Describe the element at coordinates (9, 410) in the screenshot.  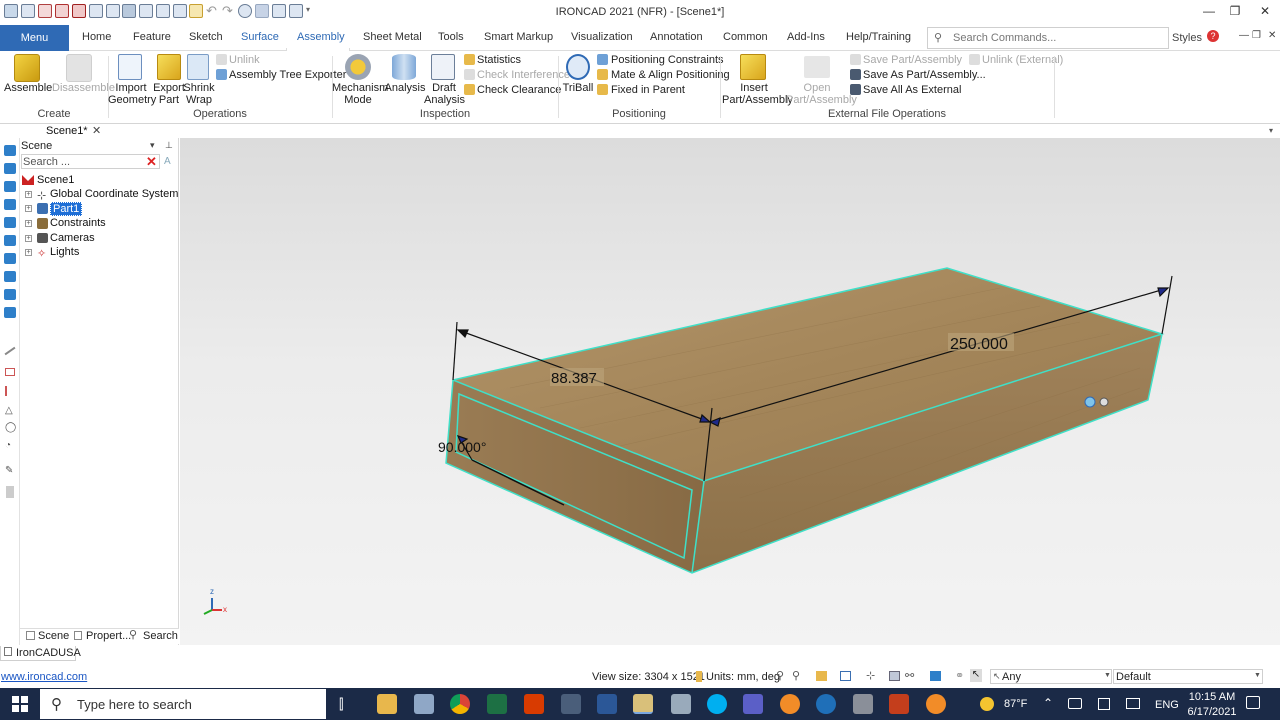
I see `triangle-tool-icon: △` at that location.